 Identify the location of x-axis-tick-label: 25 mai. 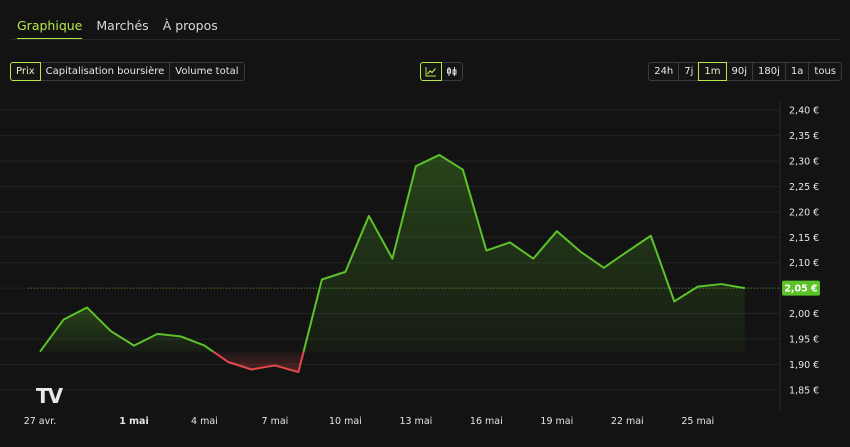
(697, 421).